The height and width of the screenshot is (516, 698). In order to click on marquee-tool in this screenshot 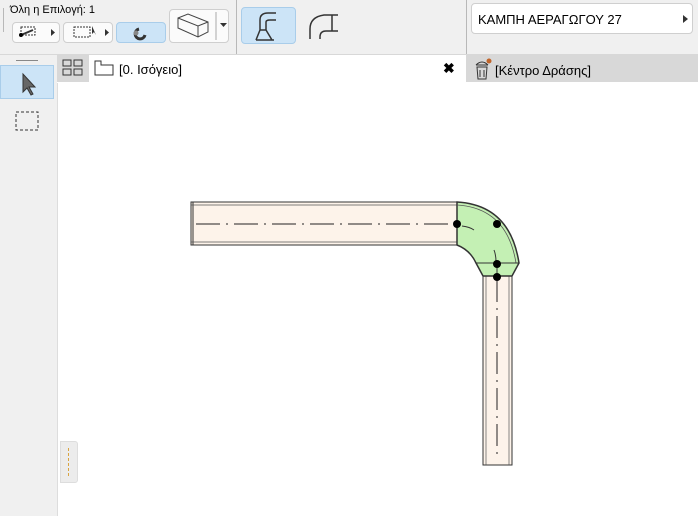, I will do `click(27, 122)`.